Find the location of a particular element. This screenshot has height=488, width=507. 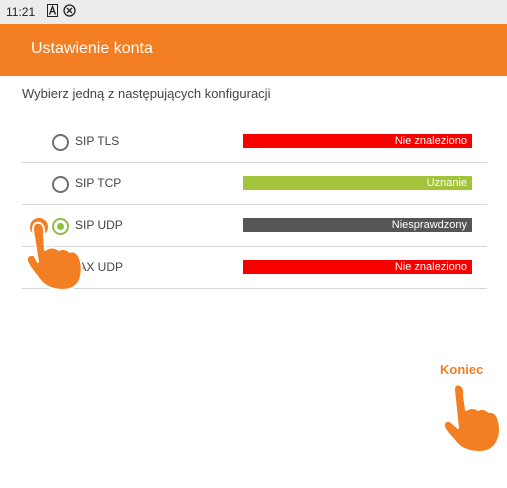

option-row-iax-udp: IAX UDP Nie znaleziono is located at coordinates (254, 268).